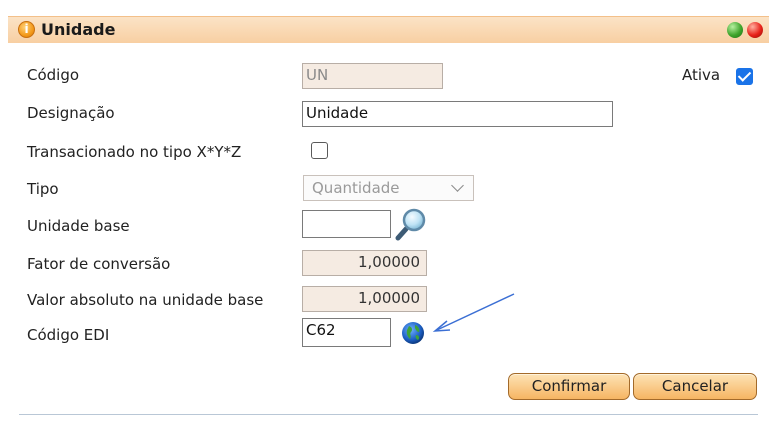  What do you see at coordinates (43, 189) in the screenshot?
I see `tipo-label: Tipo` at bounding box center [43, 189].